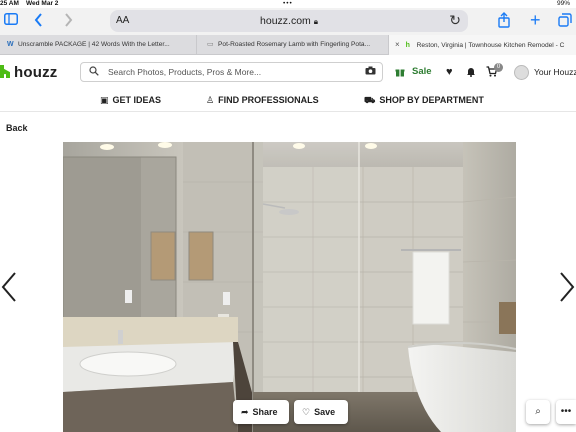  What do you see at coordinates (400, 73) in the screenshot?
I see `gift-icon` at bounding box center [400, 73].